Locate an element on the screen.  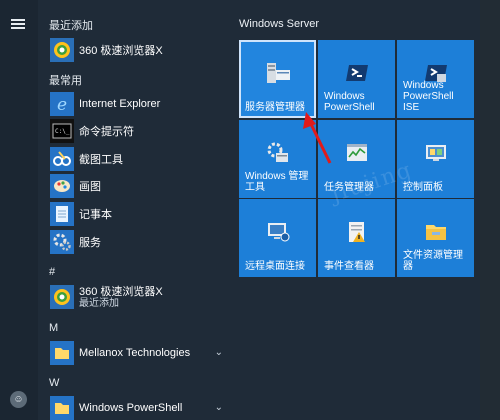
app-label: Internet Explorer is located at coordinates (120, 104).